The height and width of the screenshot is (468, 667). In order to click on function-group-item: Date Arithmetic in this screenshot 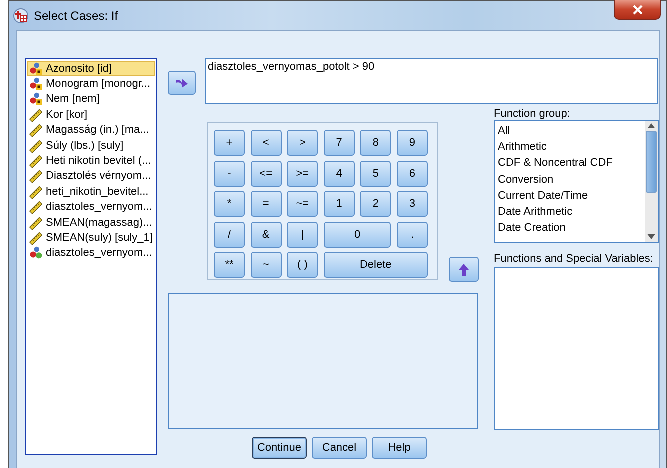, I will do `click(570, 212)`.